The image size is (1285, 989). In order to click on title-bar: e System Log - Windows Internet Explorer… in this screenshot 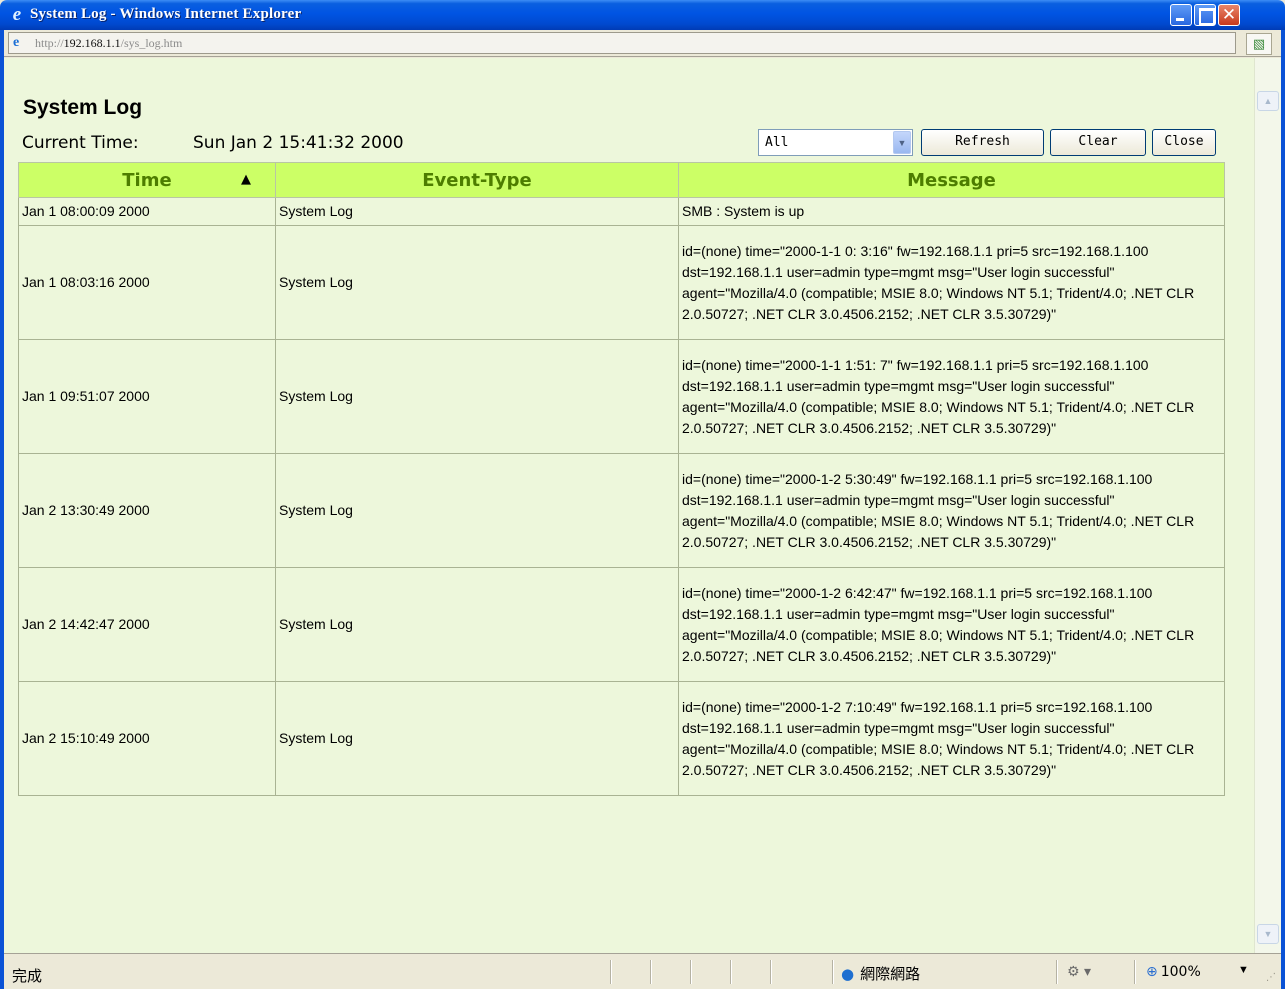, I will do `click(642, 15)`.